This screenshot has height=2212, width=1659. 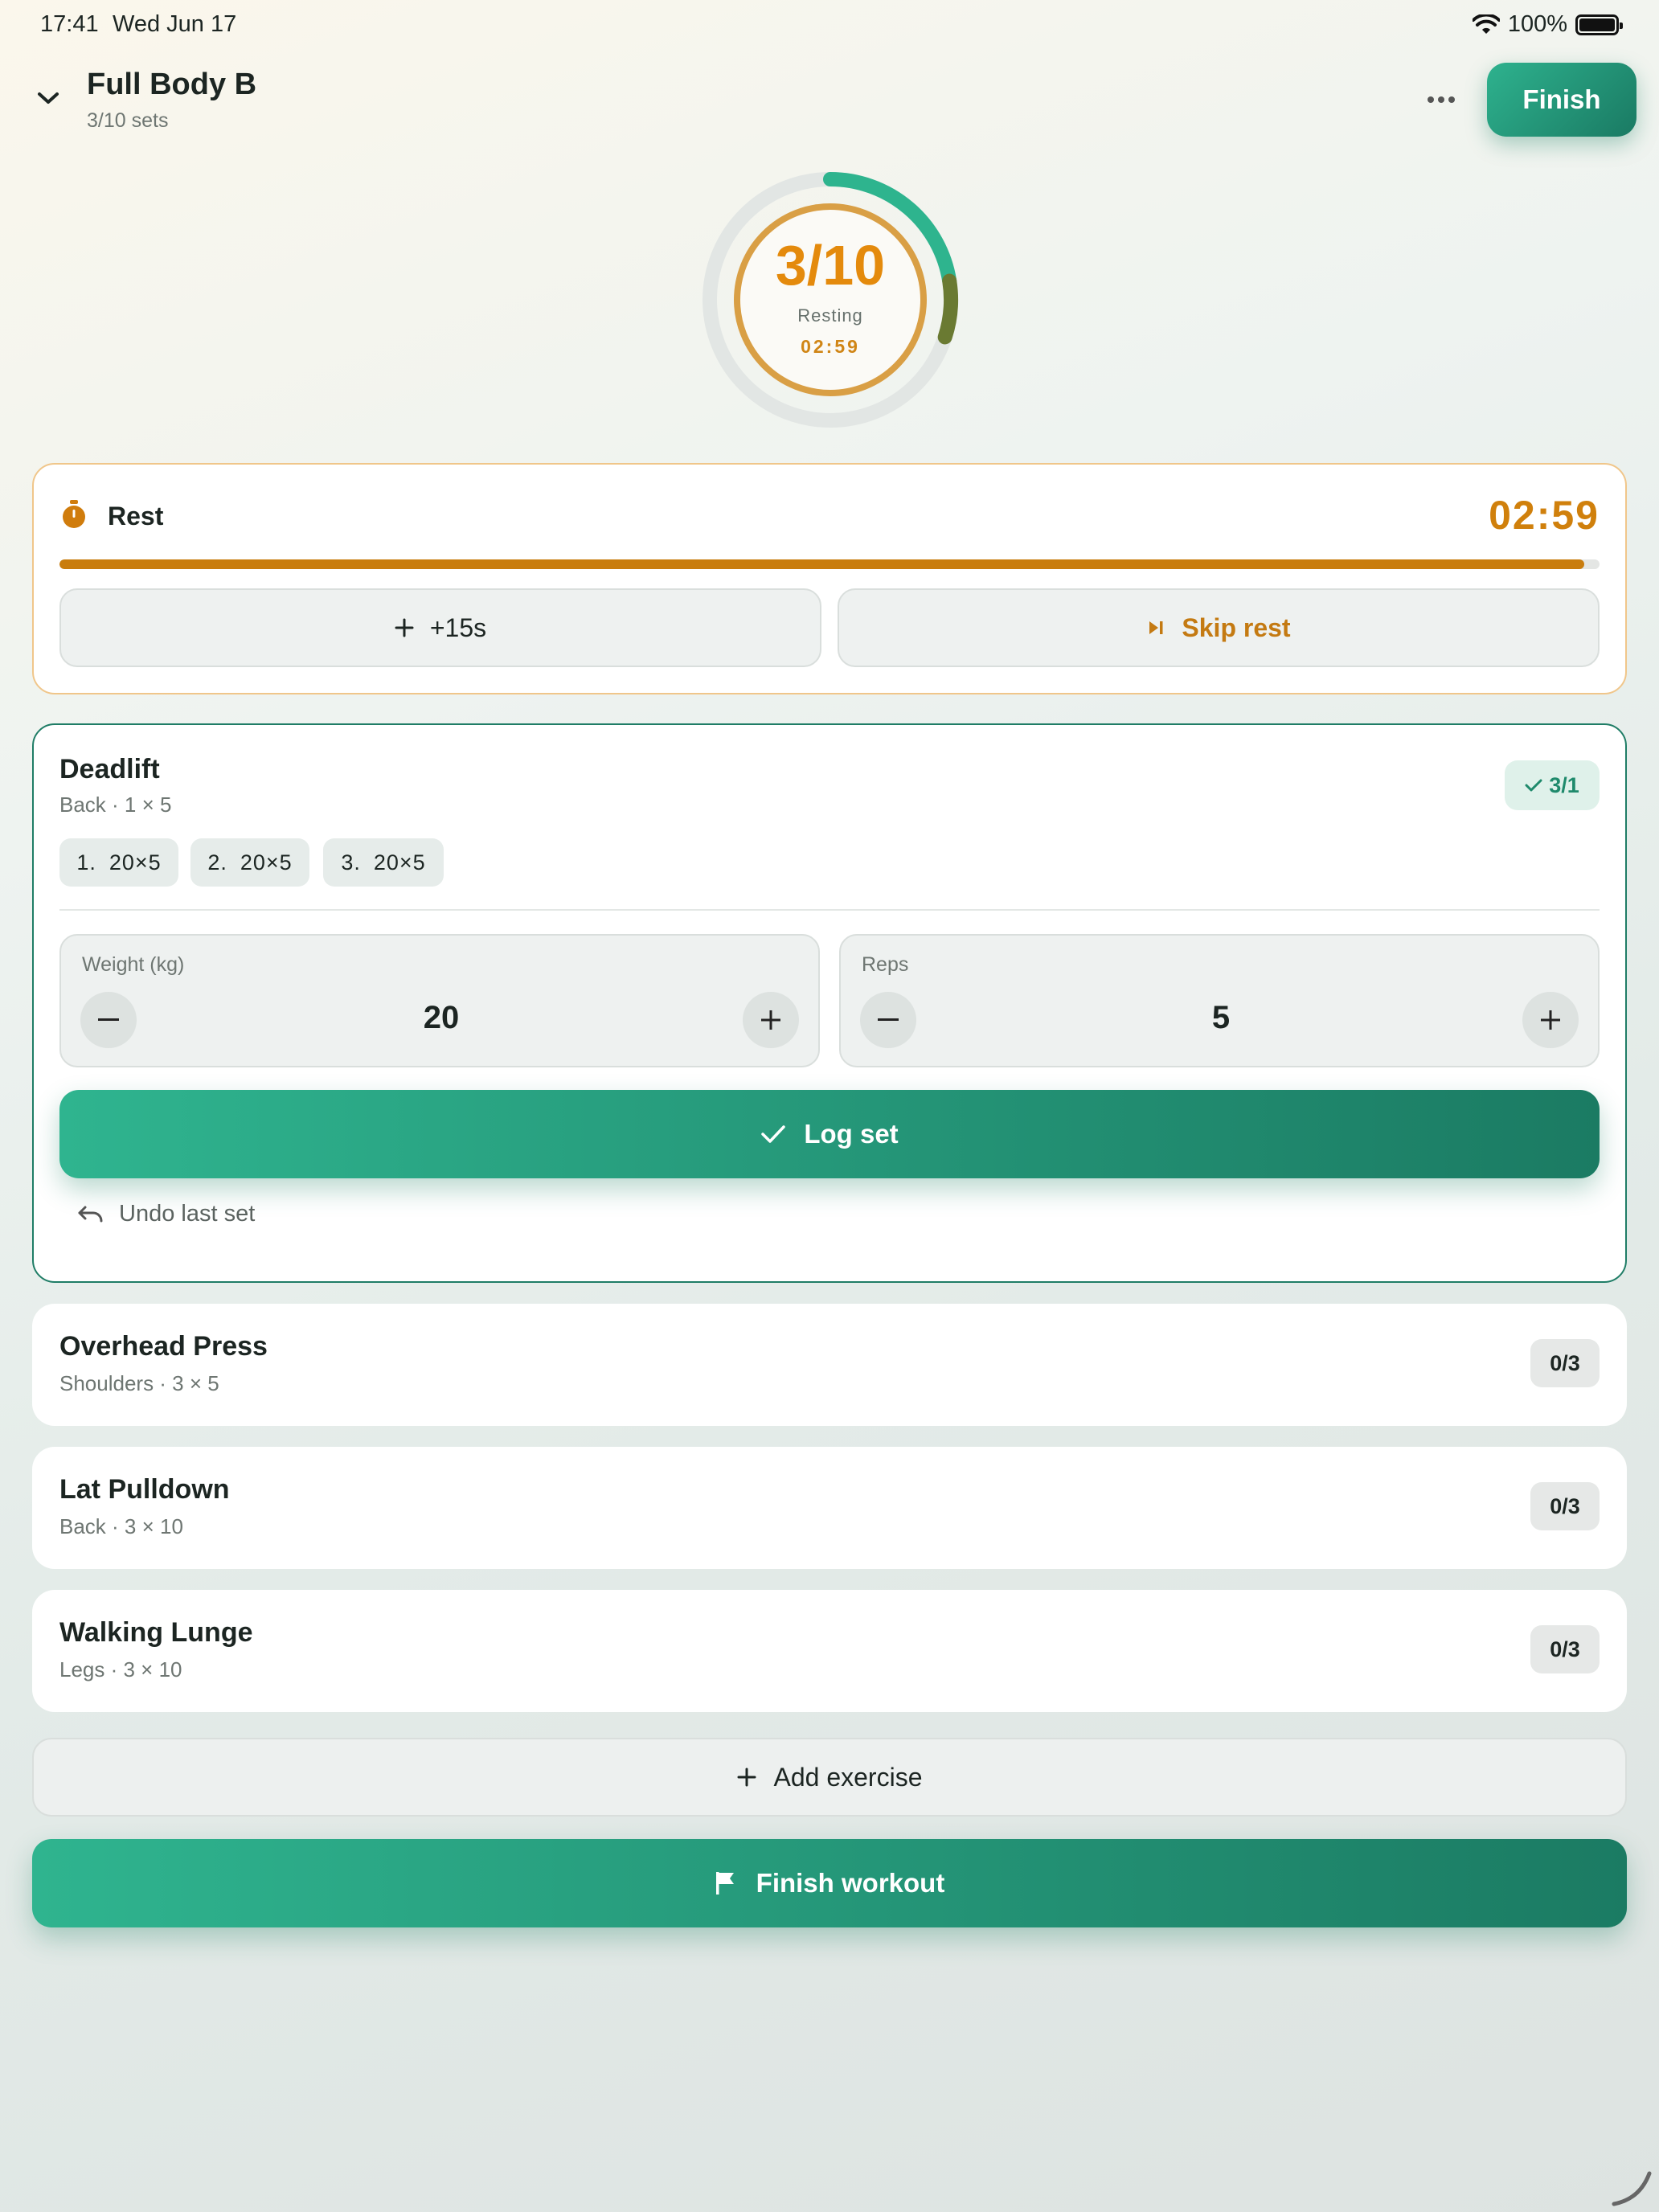 I want to click on workout-subtitle: 3/10 sets, so click(x=128, y=120).